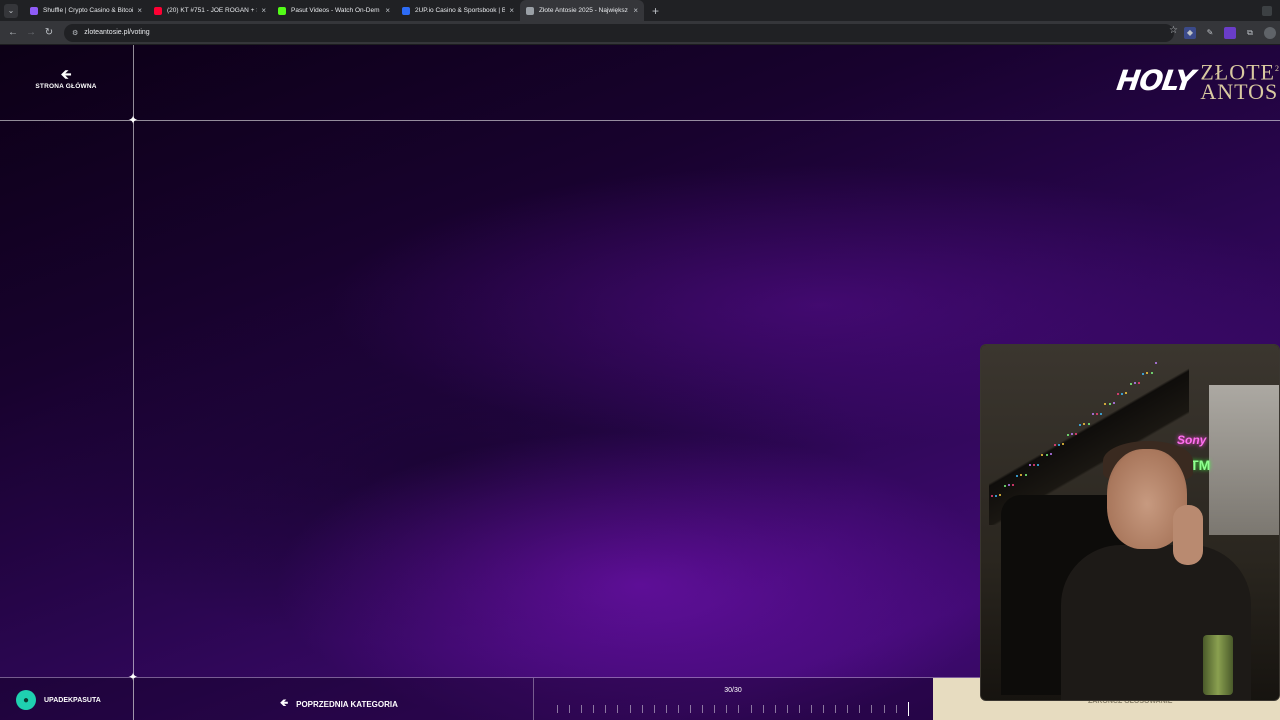 The height and width of the screenshot is (720, 1280). I want to click on category-progress: 30/30, so click(733, 699).